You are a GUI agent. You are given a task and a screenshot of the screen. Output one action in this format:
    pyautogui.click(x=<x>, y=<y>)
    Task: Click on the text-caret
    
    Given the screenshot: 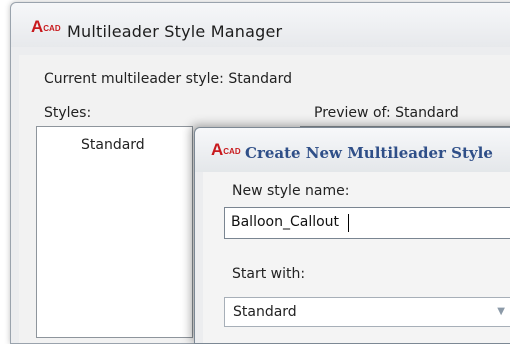 What is the action you would take?
    pyautogui.click(x=348, y=223)
    